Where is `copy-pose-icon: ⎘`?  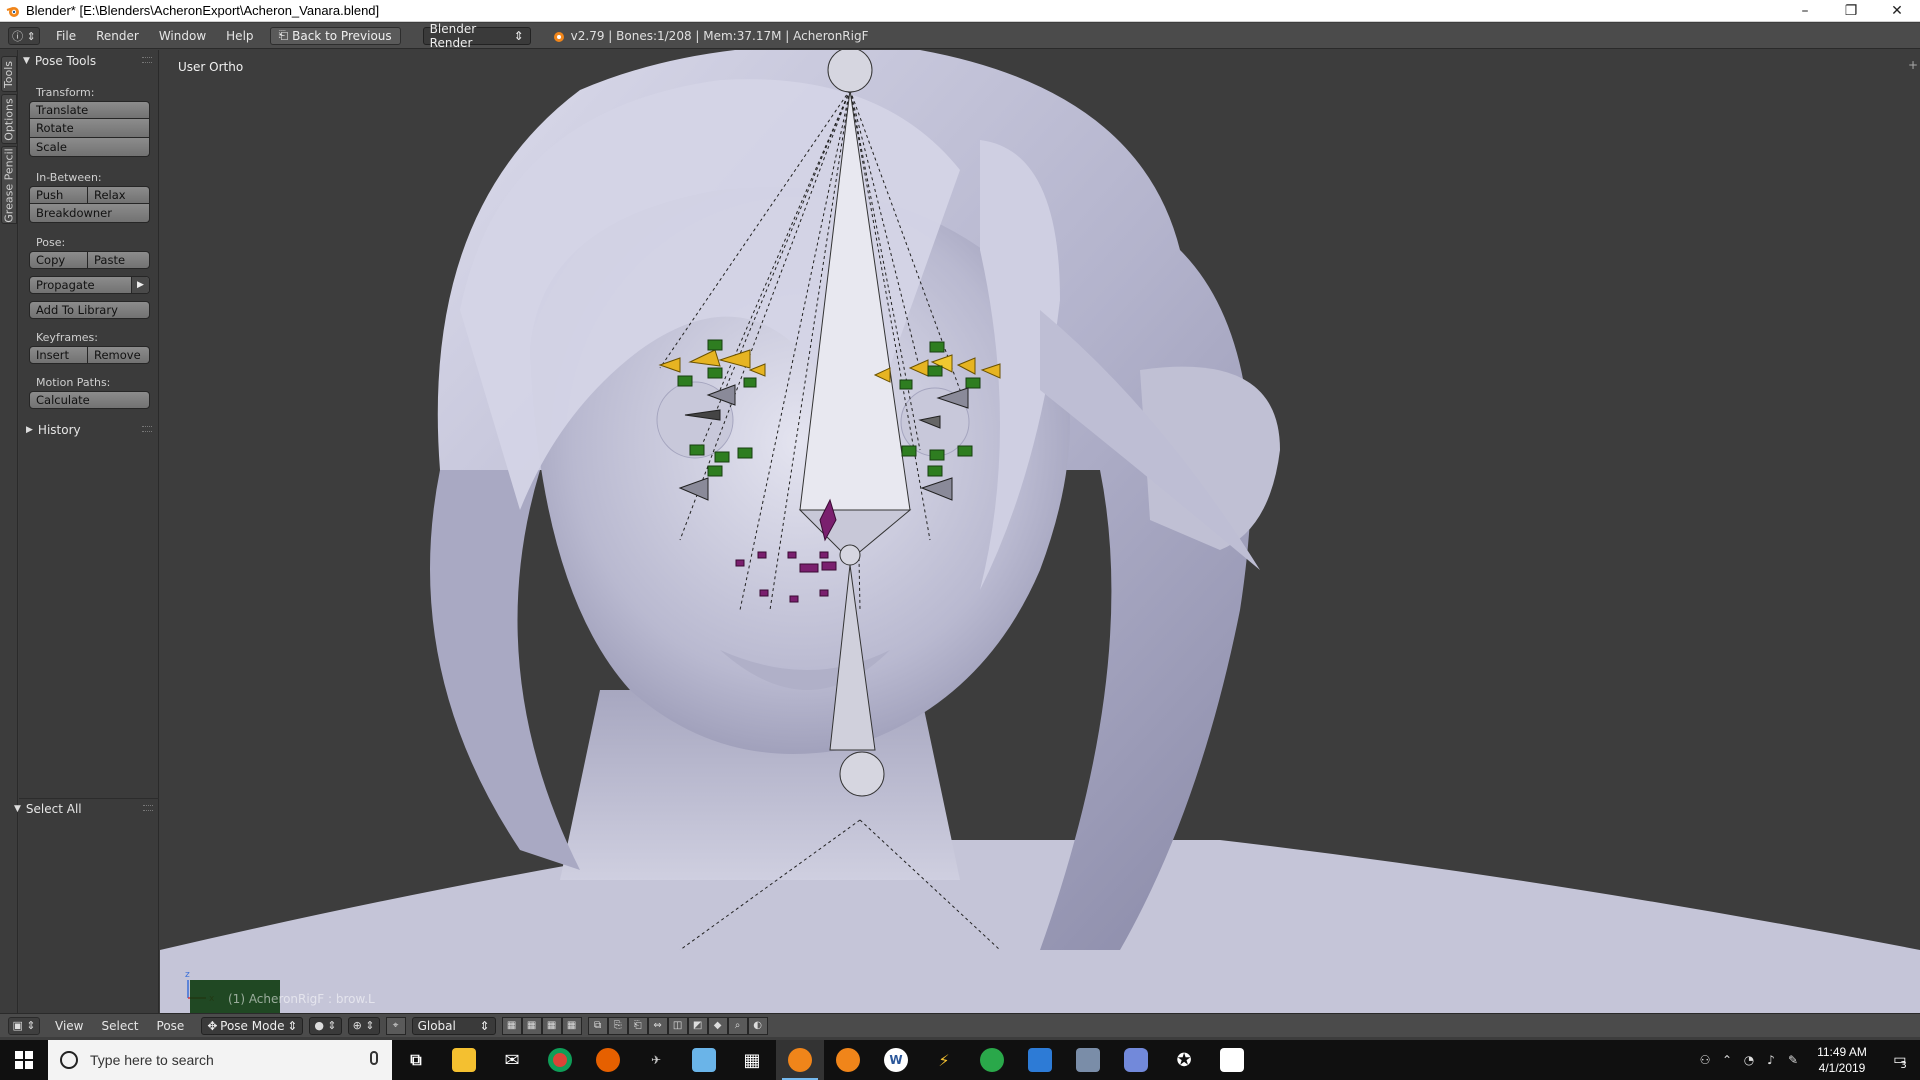 copy-pose-icon: ⎘ is located at coordinates (617, 1025).